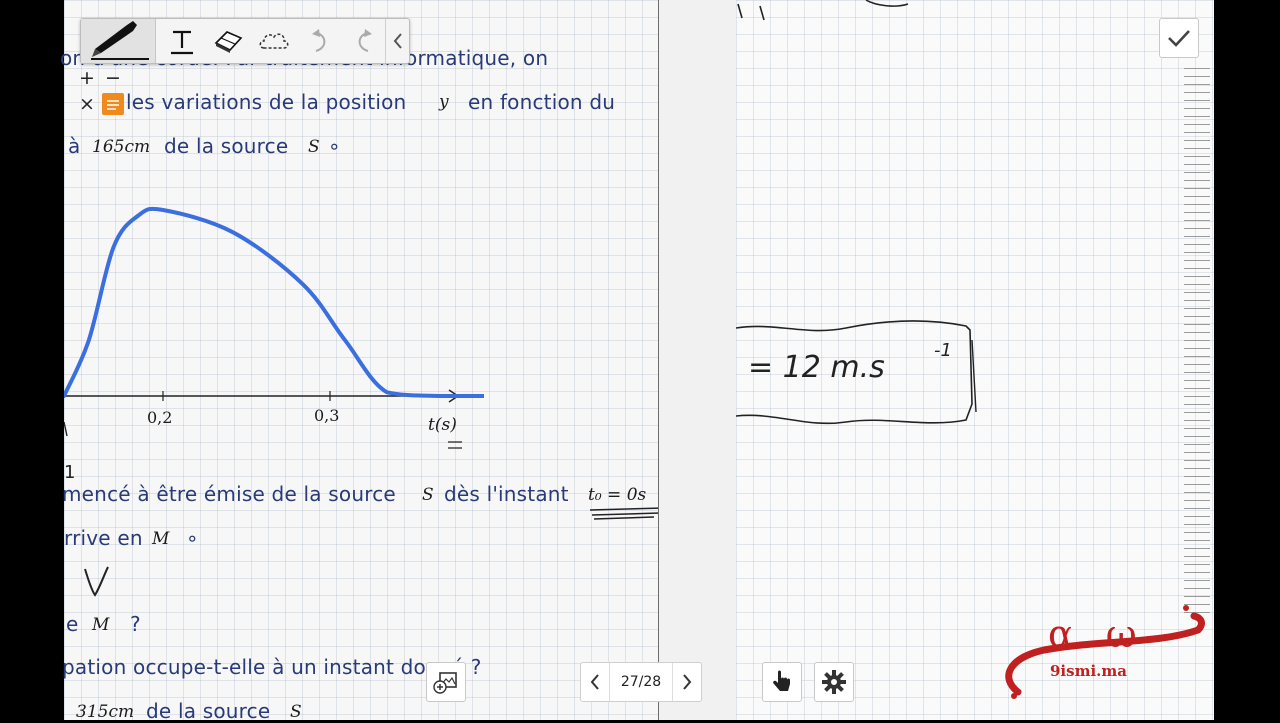  I want to click on settings-button, so click(834, 682).